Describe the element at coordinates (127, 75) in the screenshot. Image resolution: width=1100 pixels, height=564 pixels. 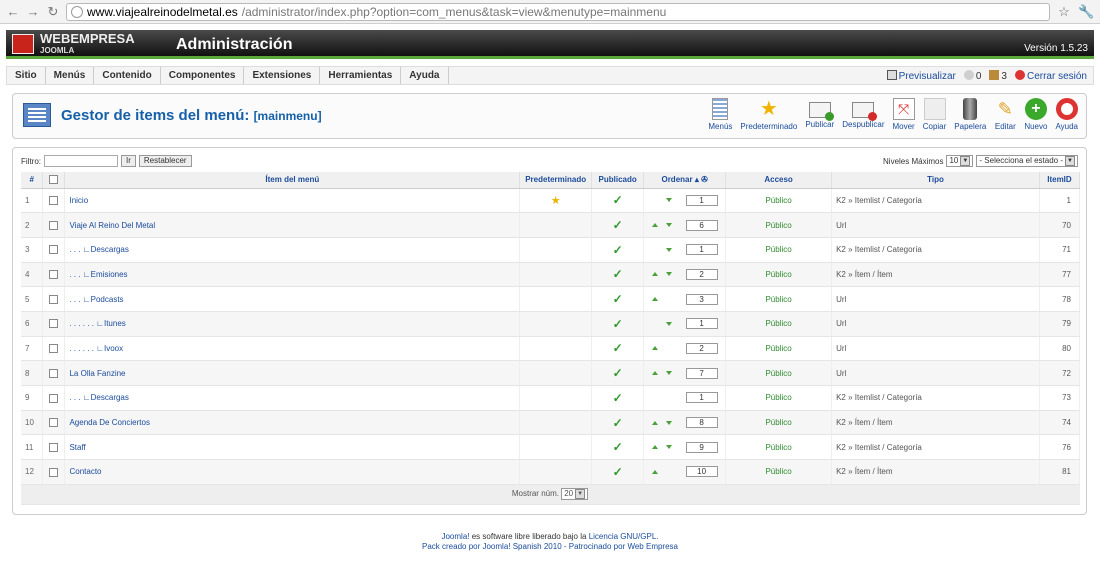
I see `menu-contenido: Contenido` at that location.